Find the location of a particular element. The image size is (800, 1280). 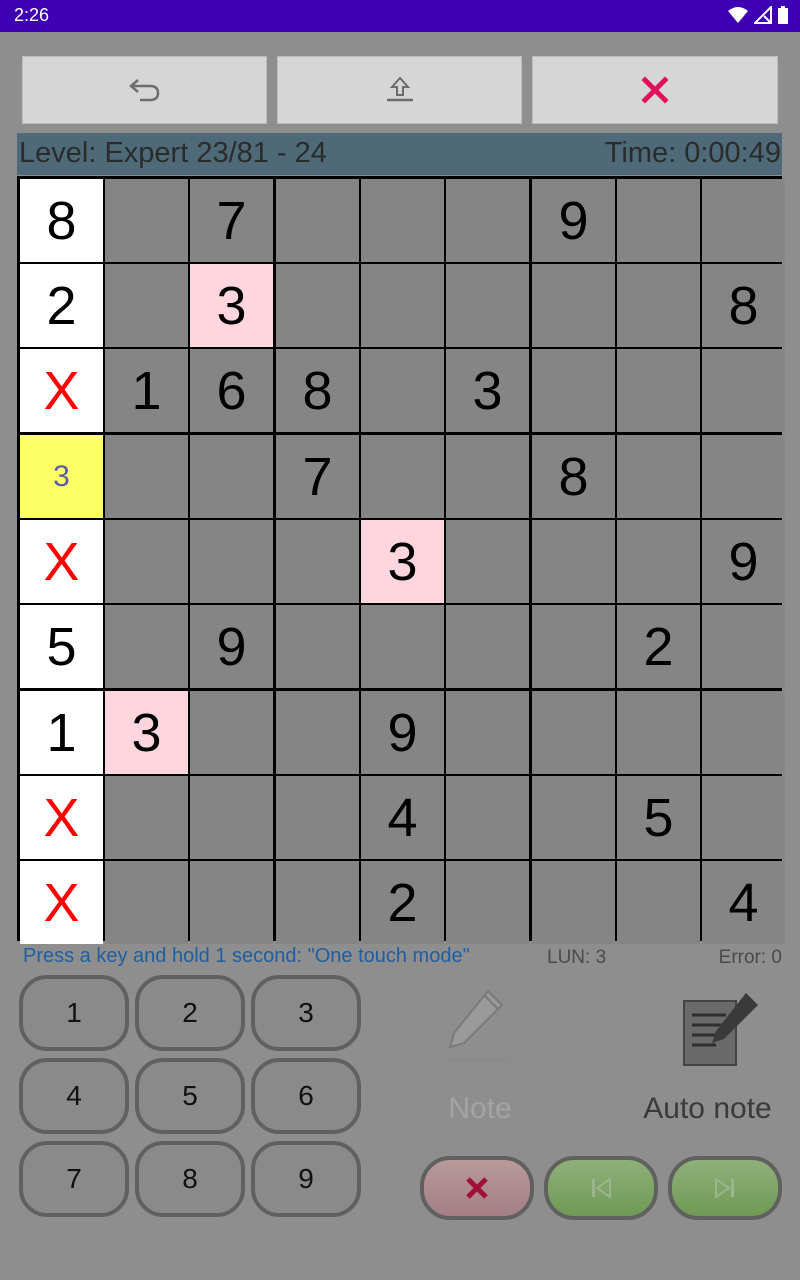

share-button is located at coordinates (399, 90).